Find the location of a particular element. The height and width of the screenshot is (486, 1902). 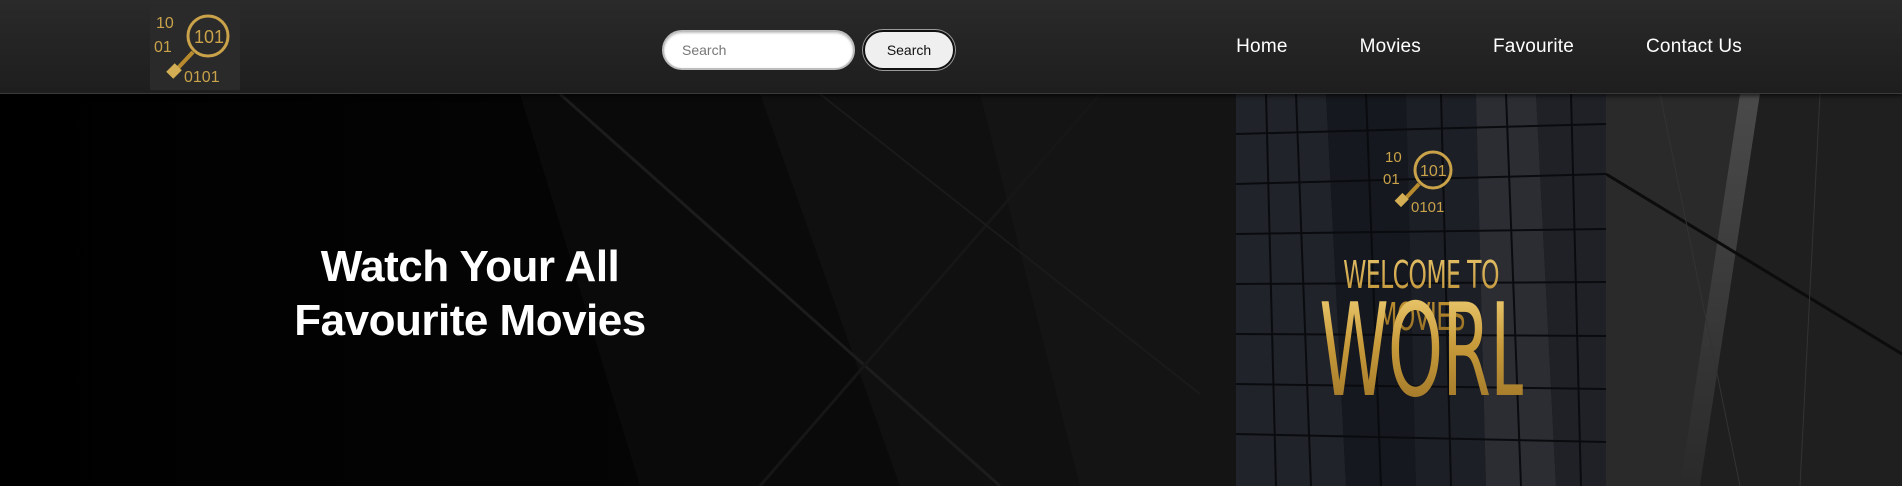

nav-link-contact-us: Contact Us is located at coordinates (1694, 47).